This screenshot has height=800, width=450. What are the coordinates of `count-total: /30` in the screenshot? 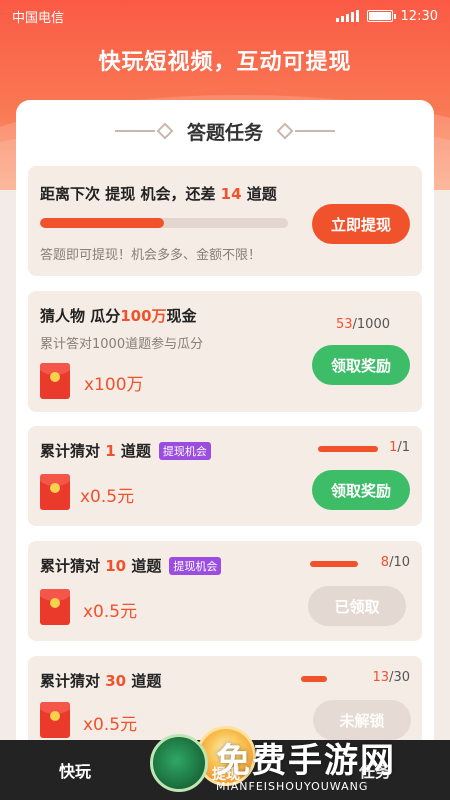 It's located at (399, 677).